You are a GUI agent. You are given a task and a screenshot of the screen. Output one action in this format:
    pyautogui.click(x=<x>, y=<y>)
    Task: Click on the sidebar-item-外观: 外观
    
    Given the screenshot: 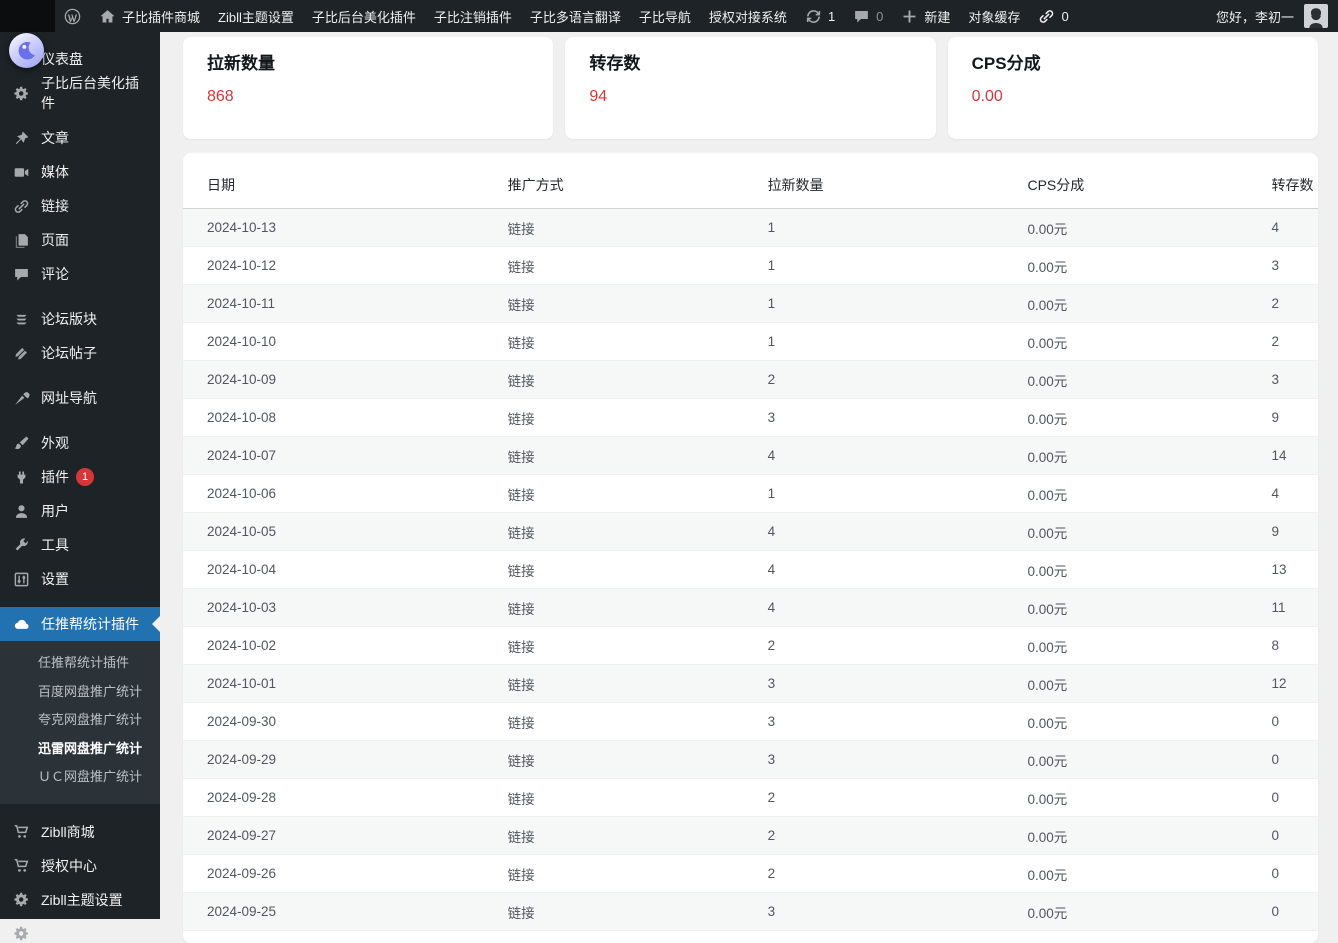 What is the action you would take?
    pyautogui.click(x=80, y=443)
    